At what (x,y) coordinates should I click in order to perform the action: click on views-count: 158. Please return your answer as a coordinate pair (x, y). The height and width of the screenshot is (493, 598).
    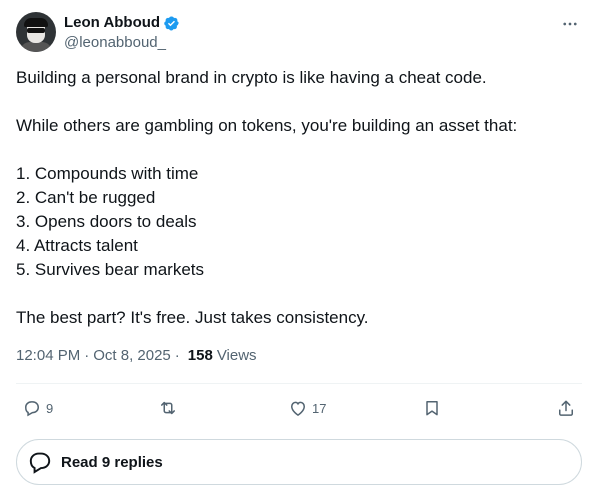
    Looking at the image, I should click on (200, 356).